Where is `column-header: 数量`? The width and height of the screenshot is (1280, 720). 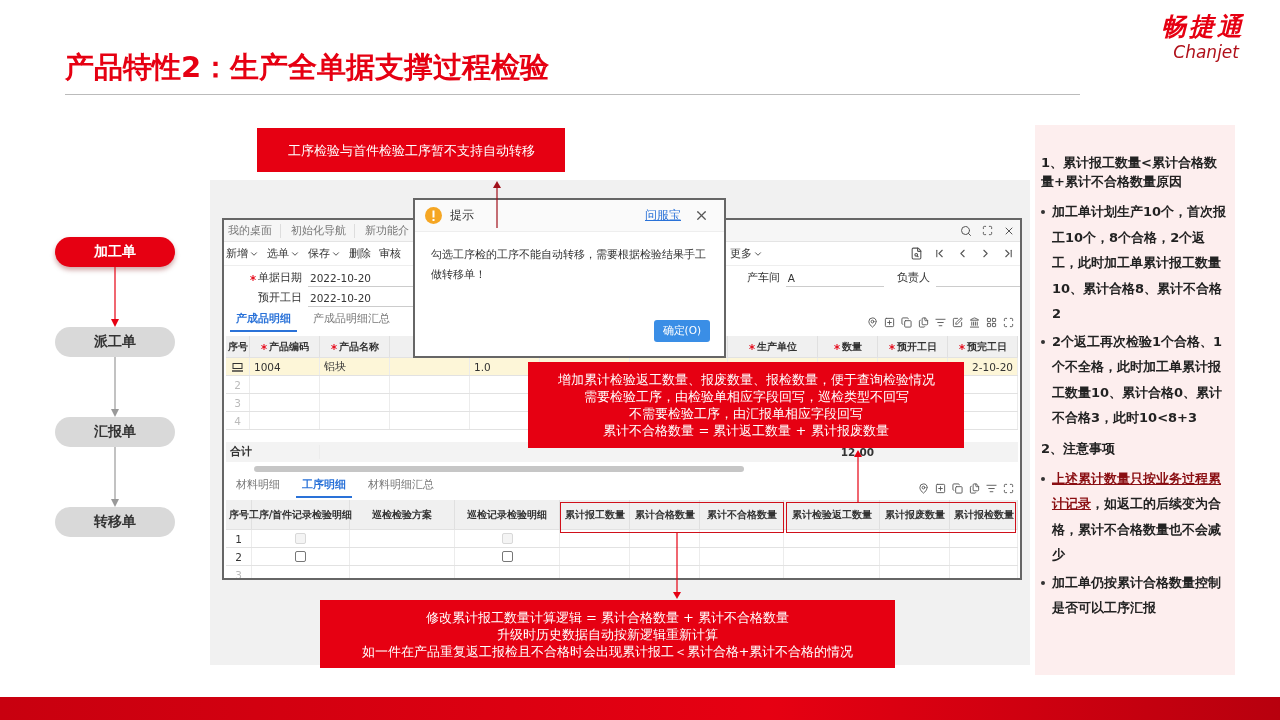
column-header: 数量 is located at coordinates (848, 346).